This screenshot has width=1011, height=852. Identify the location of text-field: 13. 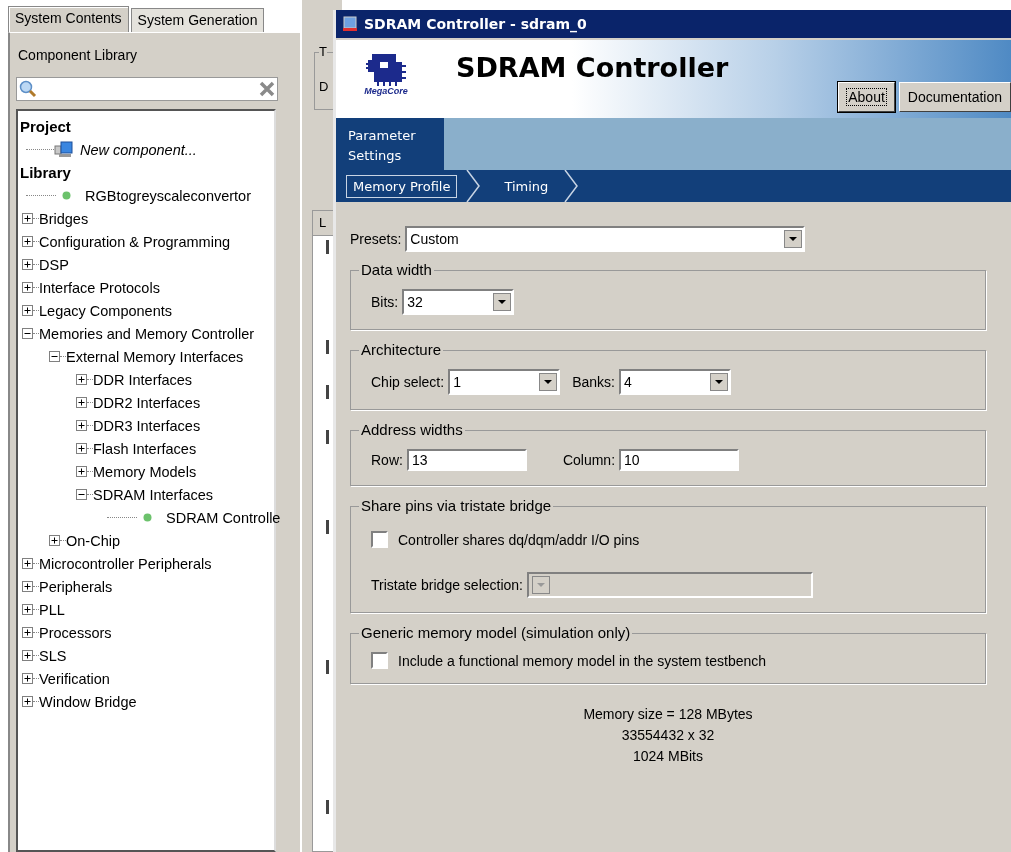
(466, 460).